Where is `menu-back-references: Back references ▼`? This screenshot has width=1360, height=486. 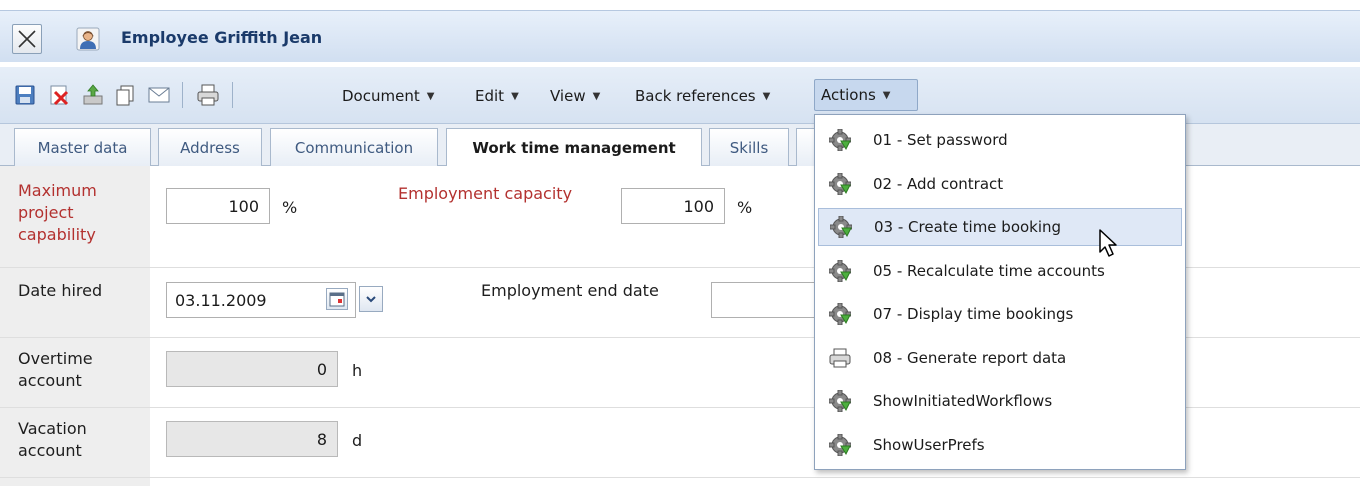 menu-back-references: Back references ▼ is located at coordinates (702, 96).